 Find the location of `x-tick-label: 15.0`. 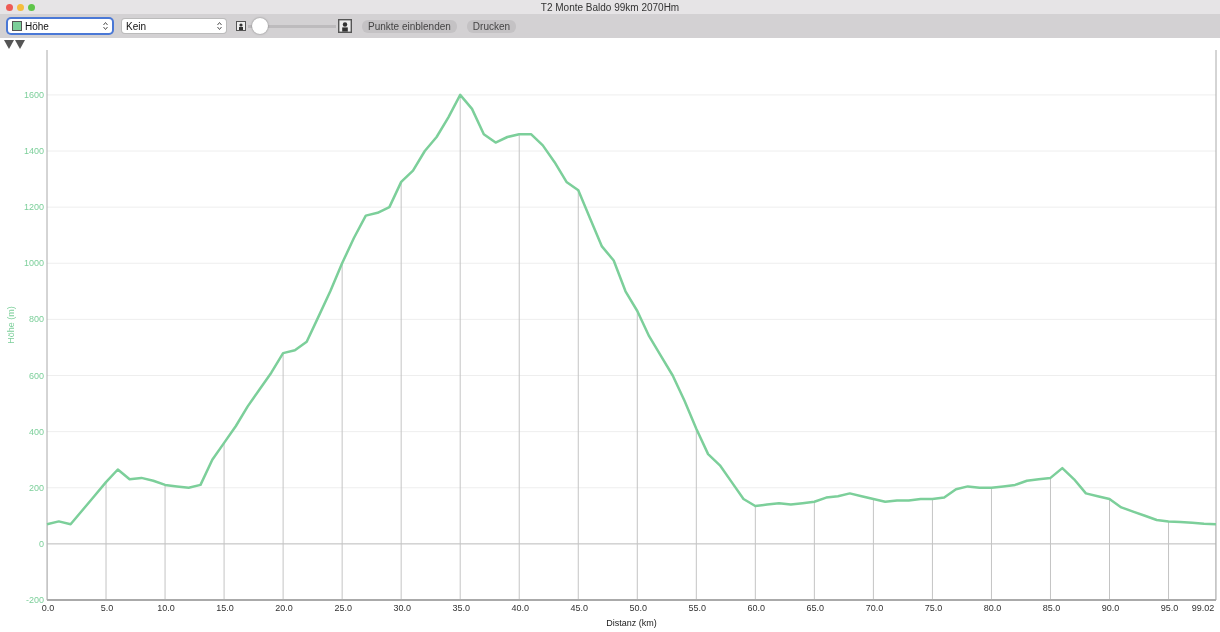

x-tick-label: 15.0 is located at coordinates (225, 608).